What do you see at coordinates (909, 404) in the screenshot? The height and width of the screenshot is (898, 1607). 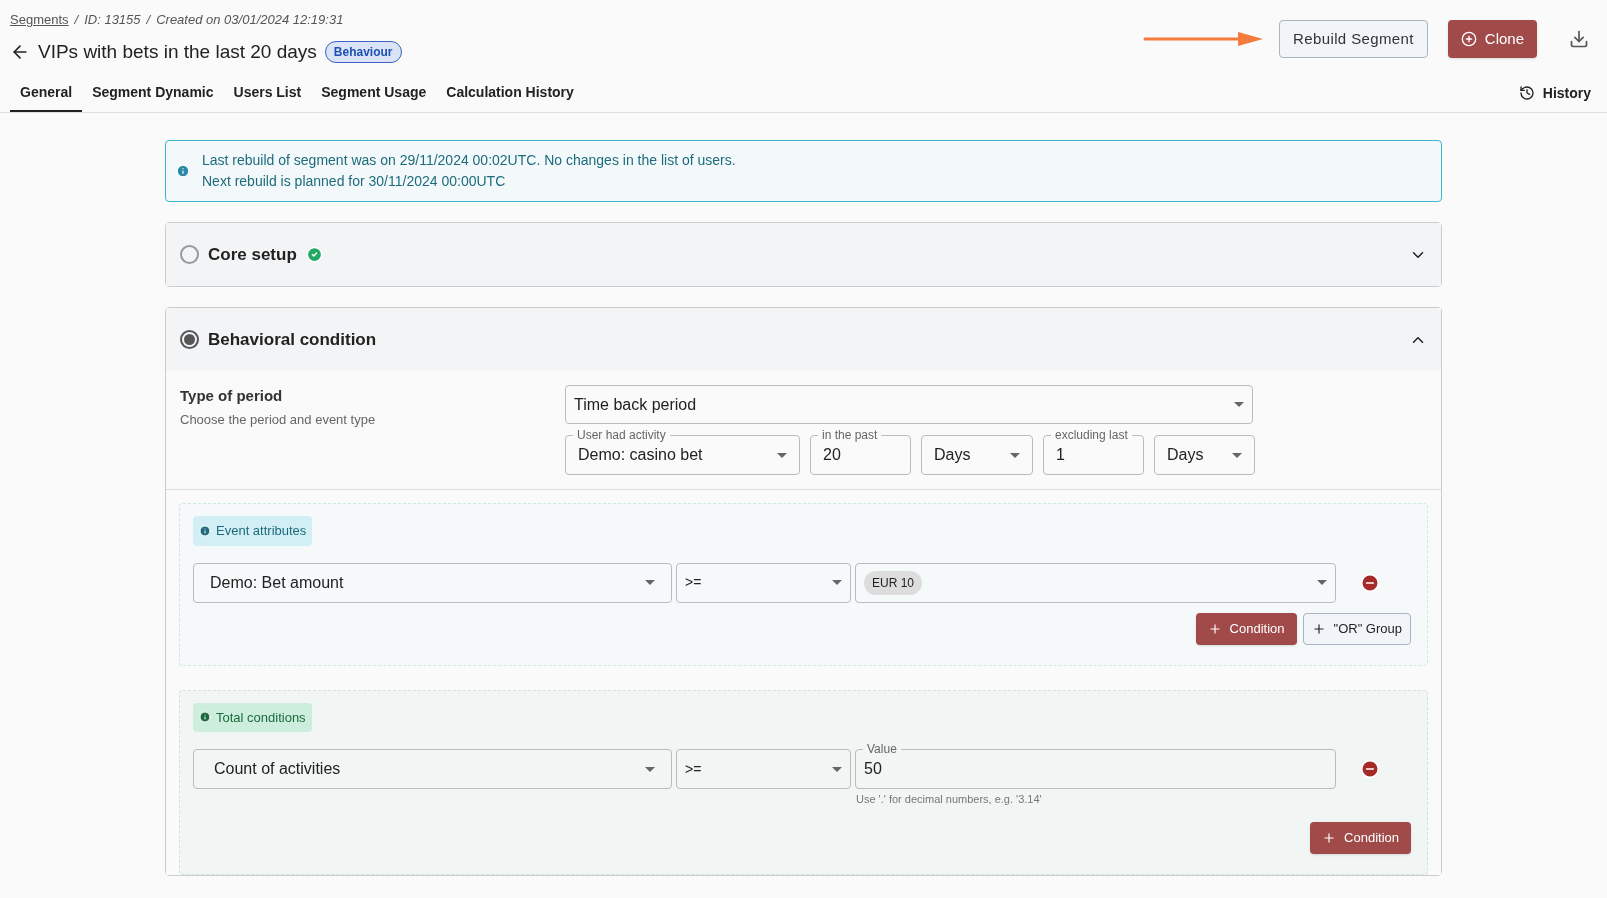 I see `period-type-select: Time back period` at bounding box center [909, 404].